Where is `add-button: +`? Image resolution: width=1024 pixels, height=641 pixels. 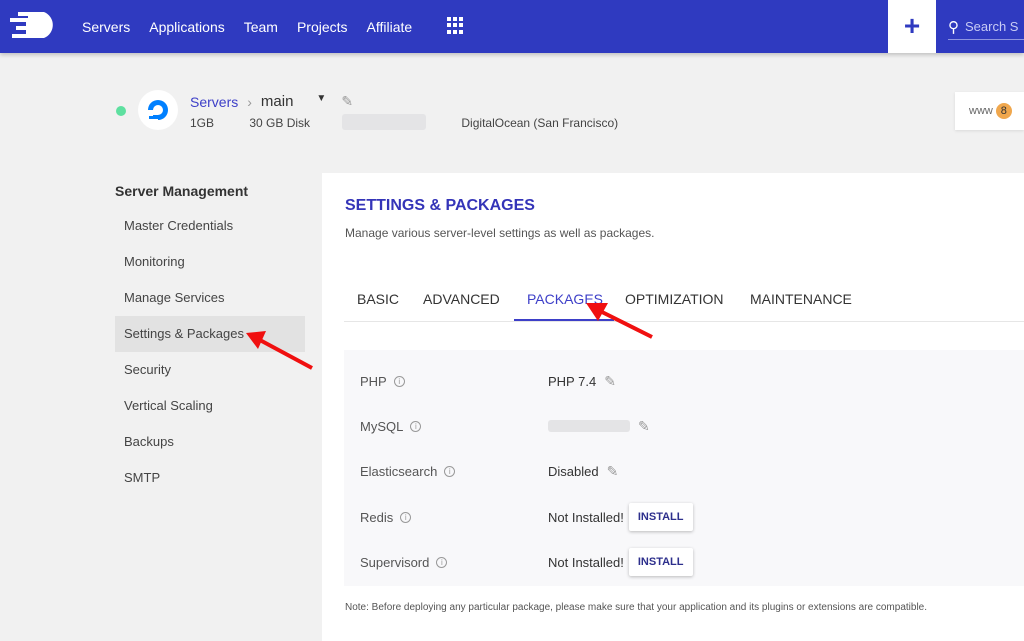
add-button: + is located at coordinates (912, 26).